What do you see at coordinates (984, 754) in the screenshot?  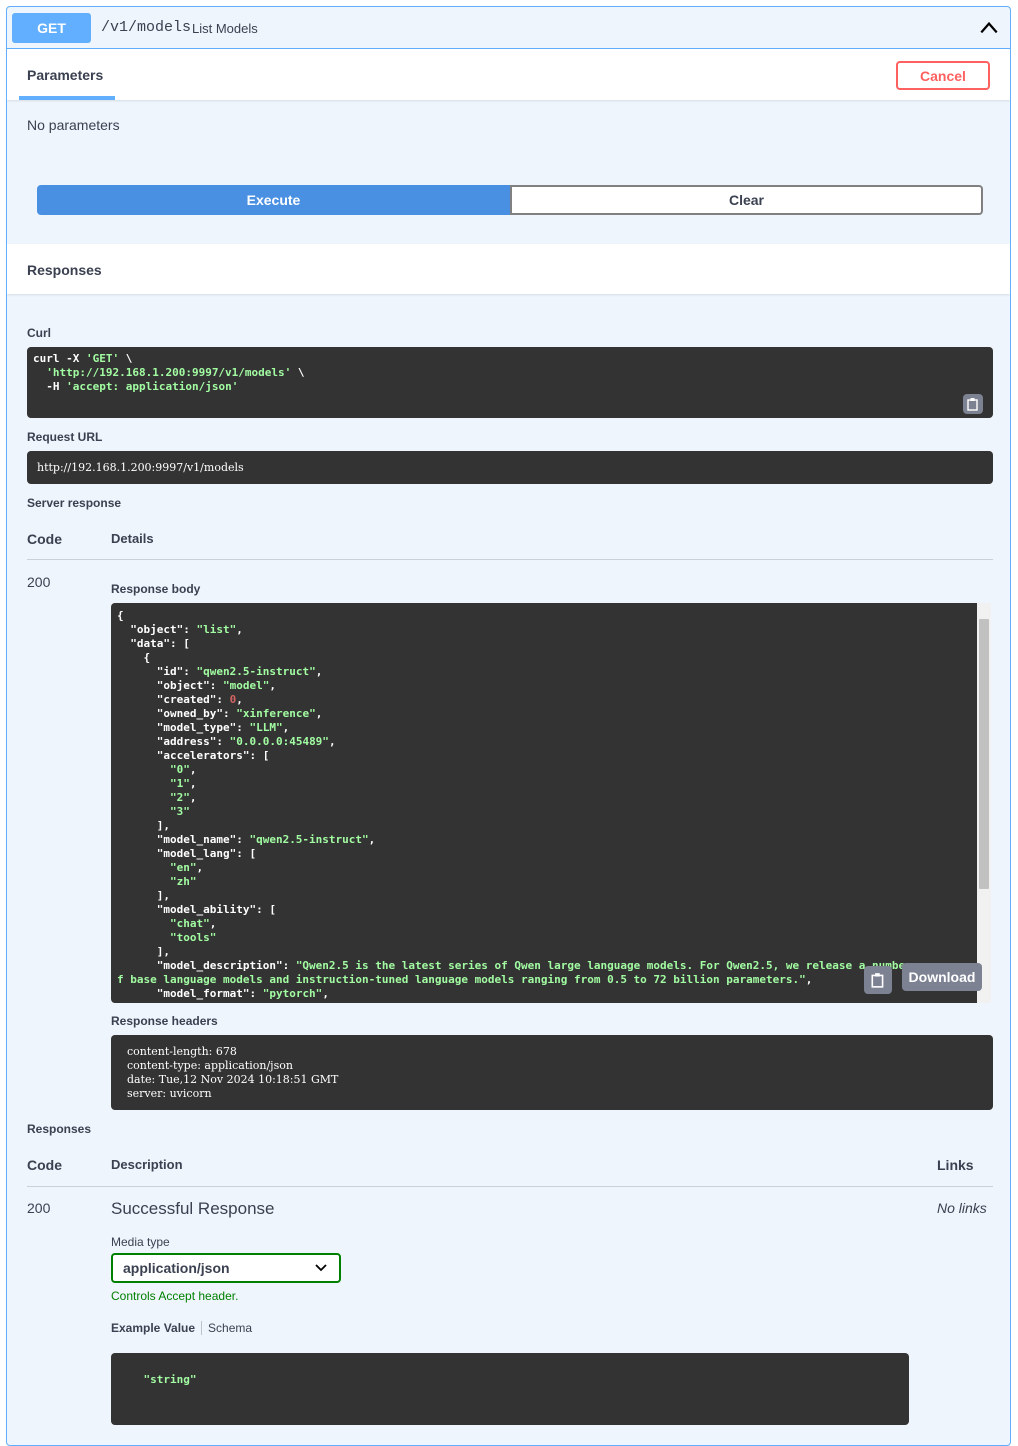 I see `scrollbar-thumb` at bounding box center [984, 754].